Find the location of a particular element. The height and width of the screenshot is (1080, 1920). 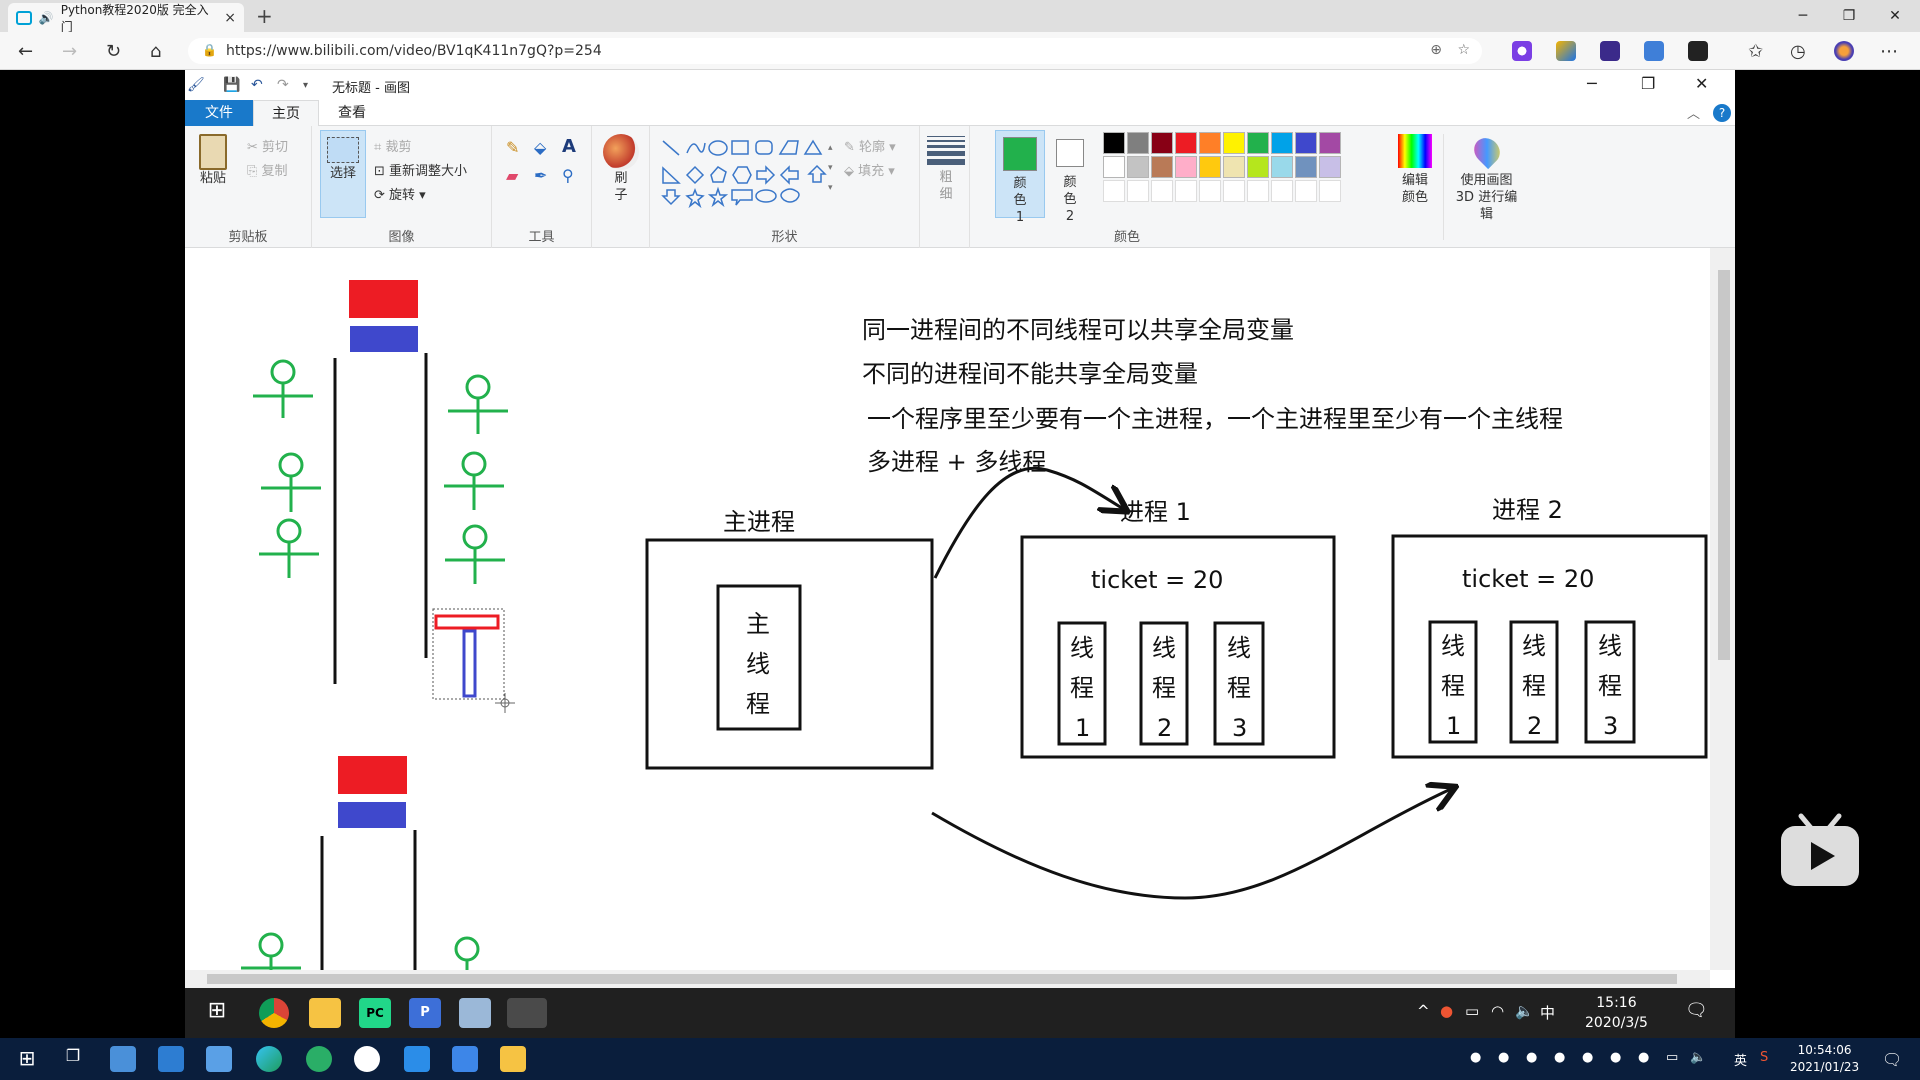

edit-colors-button: 编辑颜色 is located at coordinates (1415, 170).